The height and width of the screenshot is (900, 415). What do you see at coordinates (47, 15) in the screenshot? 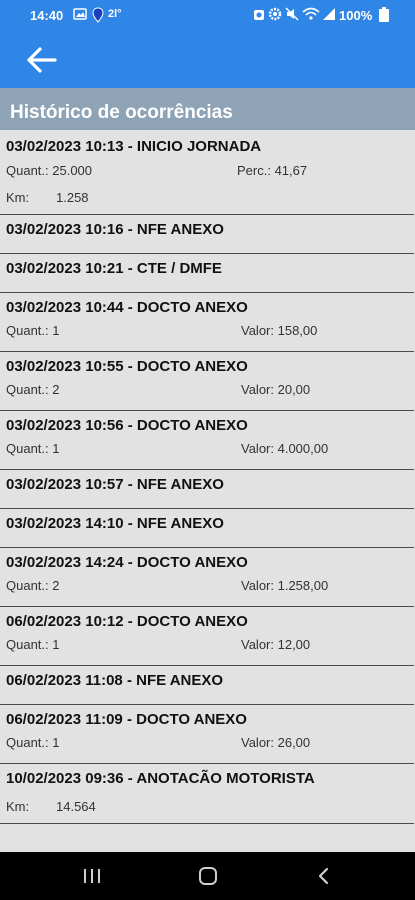
I see `status-time: 14:40` at bounding box center [47, 15].